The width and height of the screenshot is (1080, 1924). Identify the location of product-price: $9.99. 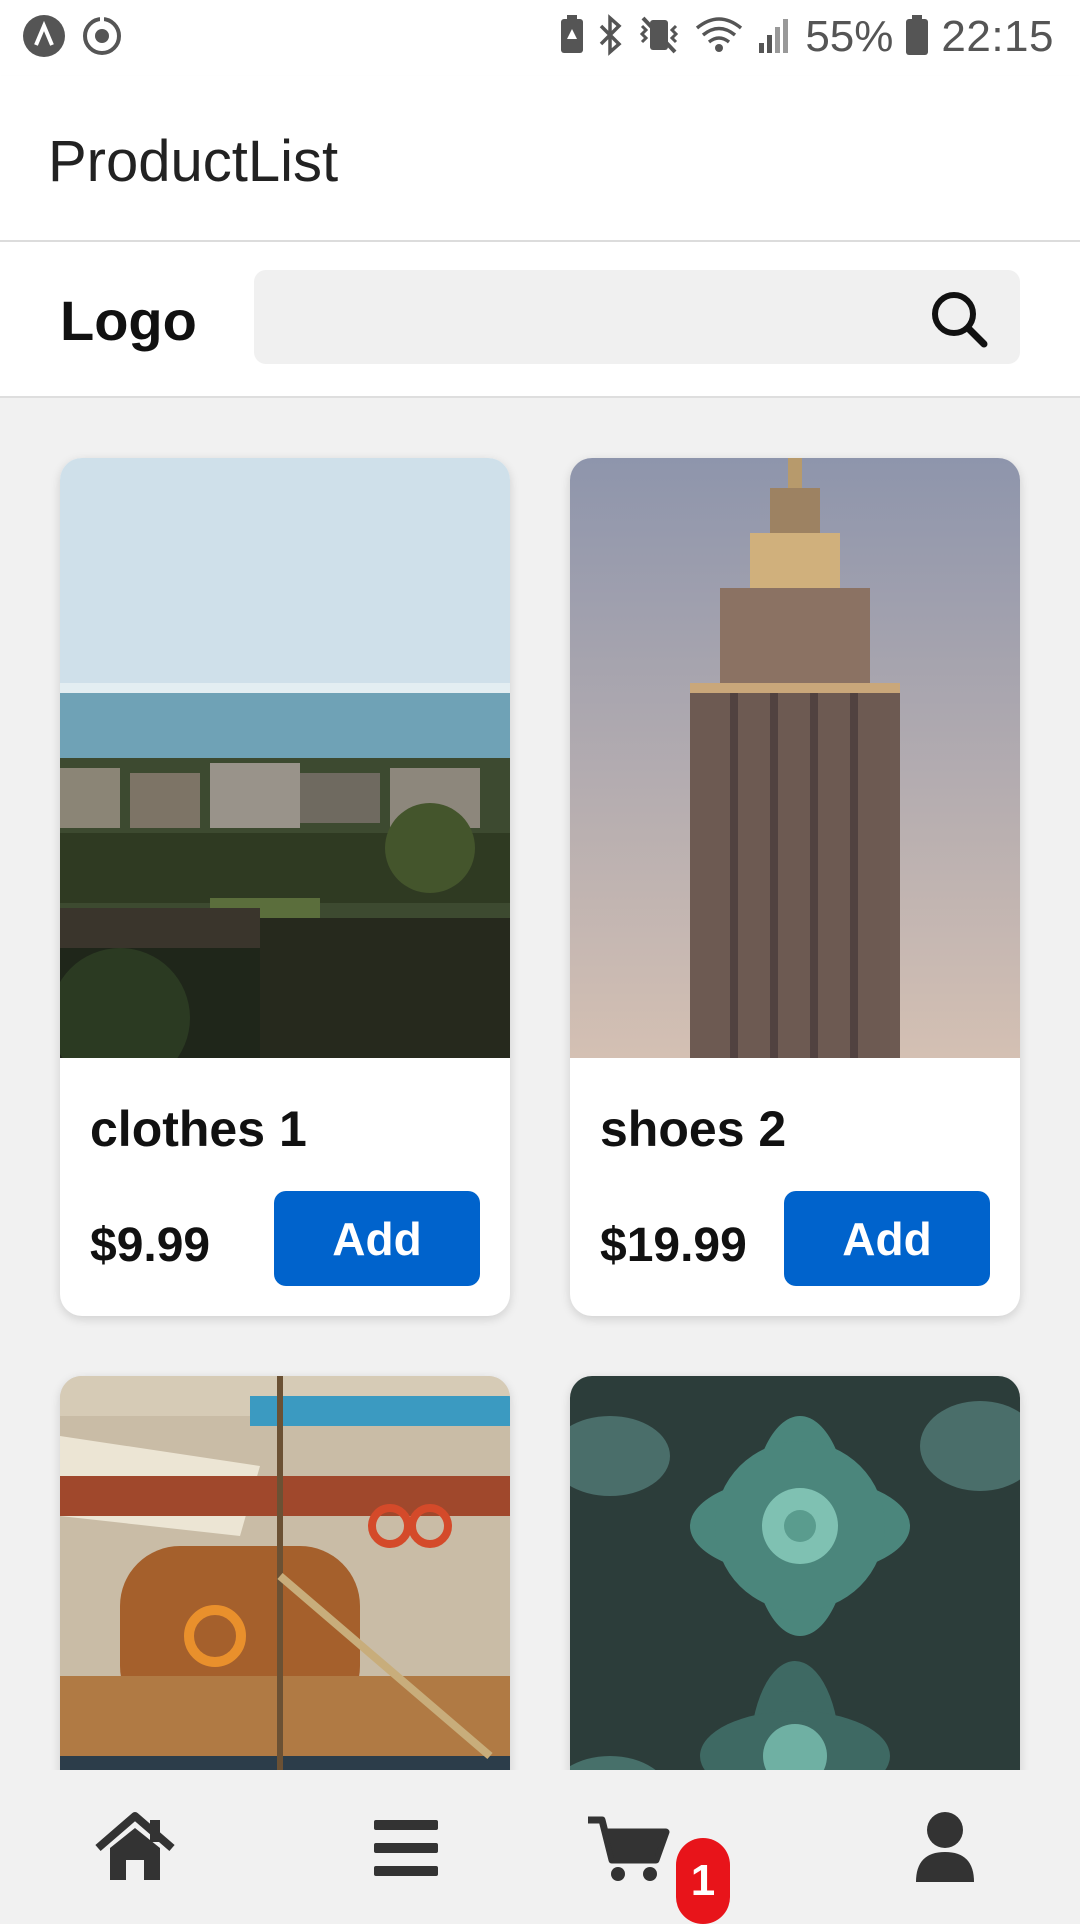
(150, 1245).